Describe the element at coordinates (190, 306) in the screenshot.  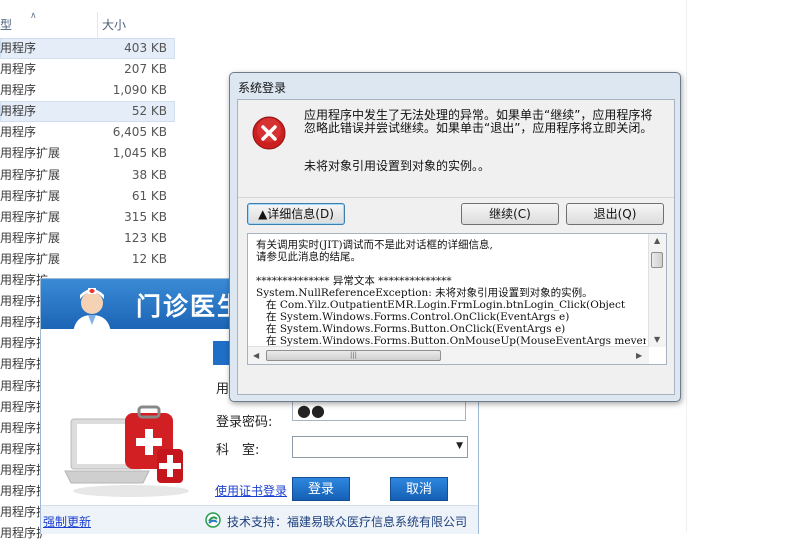
I see `login-title: 门诊医生` at that location.